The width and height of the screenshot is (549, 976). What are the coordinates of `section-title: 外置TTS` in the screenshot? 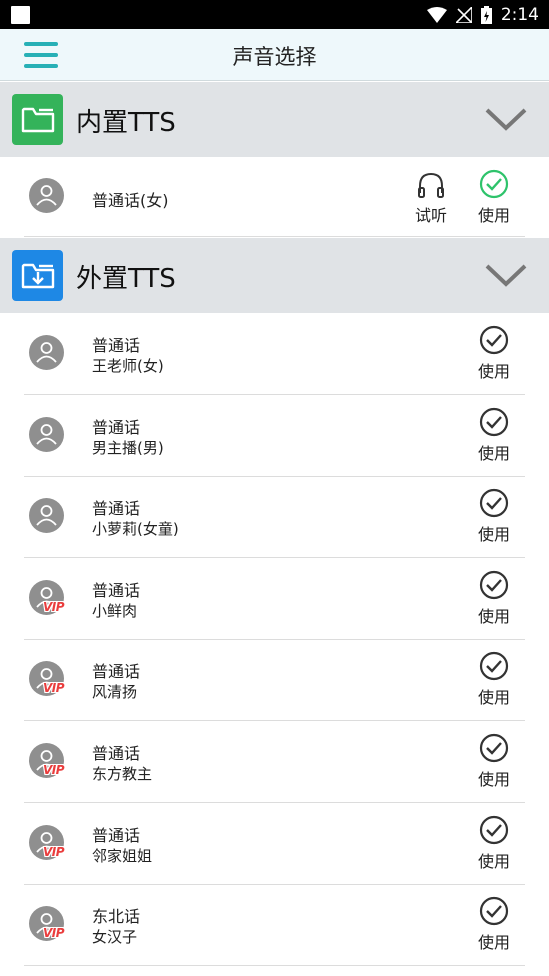 It's located at (126, 279).